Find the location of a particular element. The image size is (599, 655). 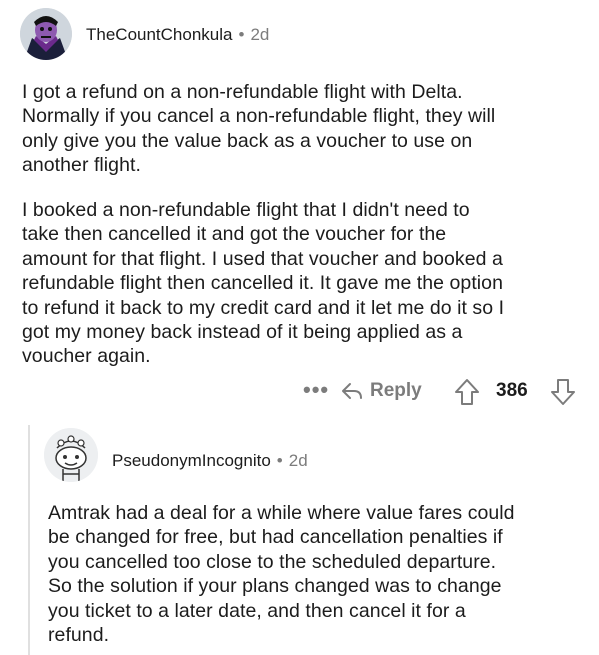

reply-meta: PseudonymIncognito • 2d is located at coordinates (210, 461).